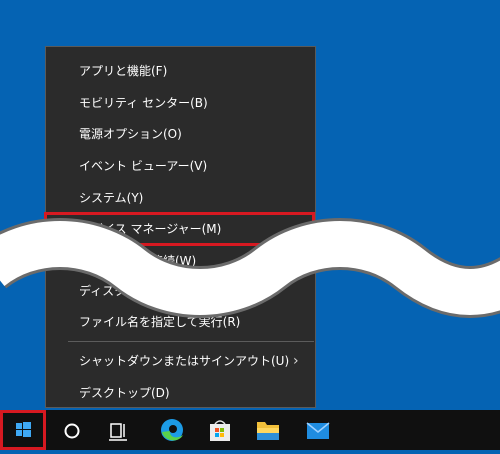 The height and width of the screenshot is (454, 500). I want to click on cortana-icon, so click(72, 431).